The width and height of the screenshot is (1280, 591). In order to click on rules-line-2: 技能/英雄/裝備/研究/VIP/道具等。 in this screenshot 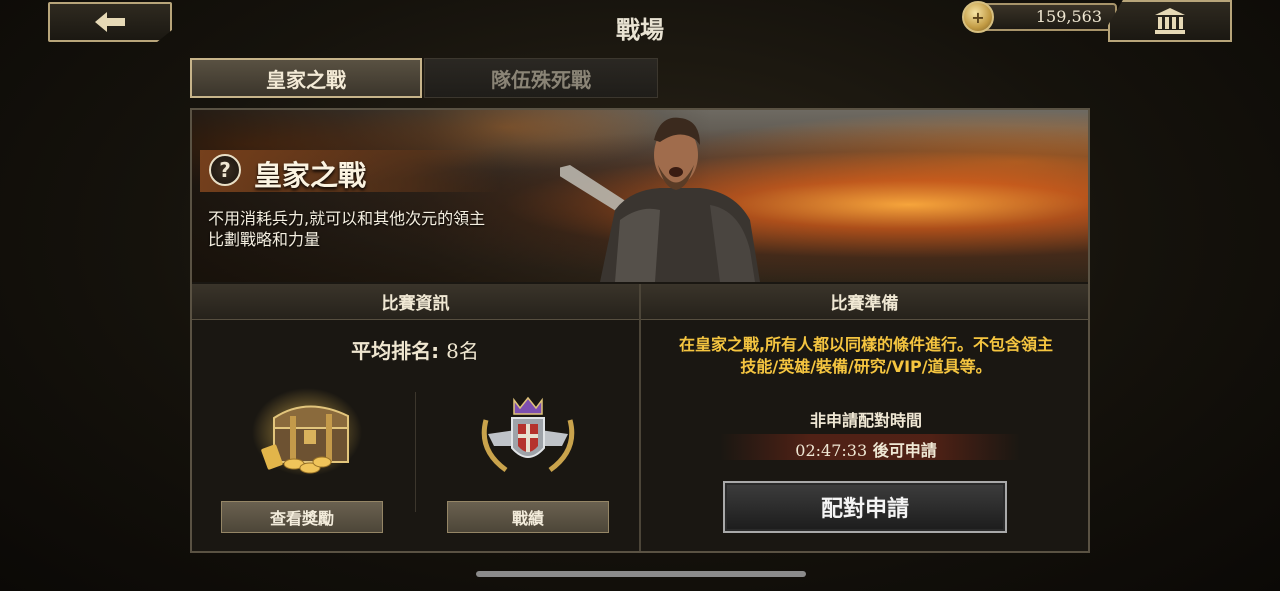, I will do `click(866, 366)`.